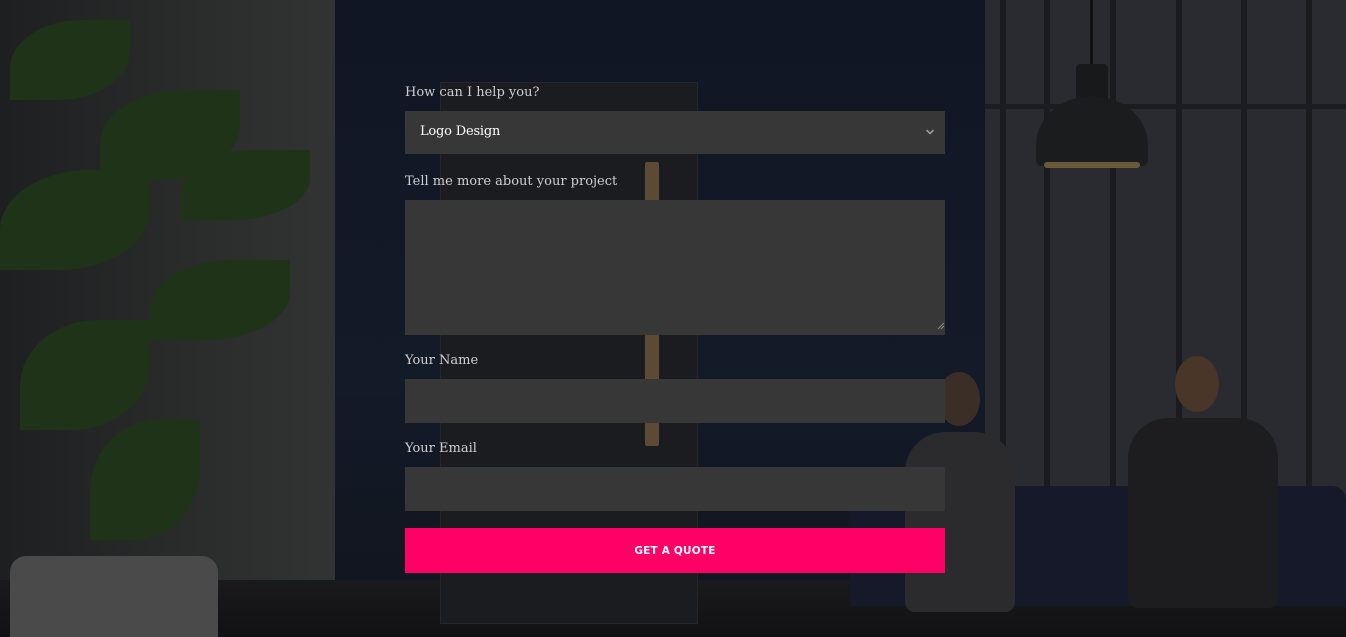 The width and height of the screenshot is (1346, 637). What do you see at coordinates (511, 181) in the screenshot?
I see `project-label: Tell me more about your project` at bounding box center [511, 181].